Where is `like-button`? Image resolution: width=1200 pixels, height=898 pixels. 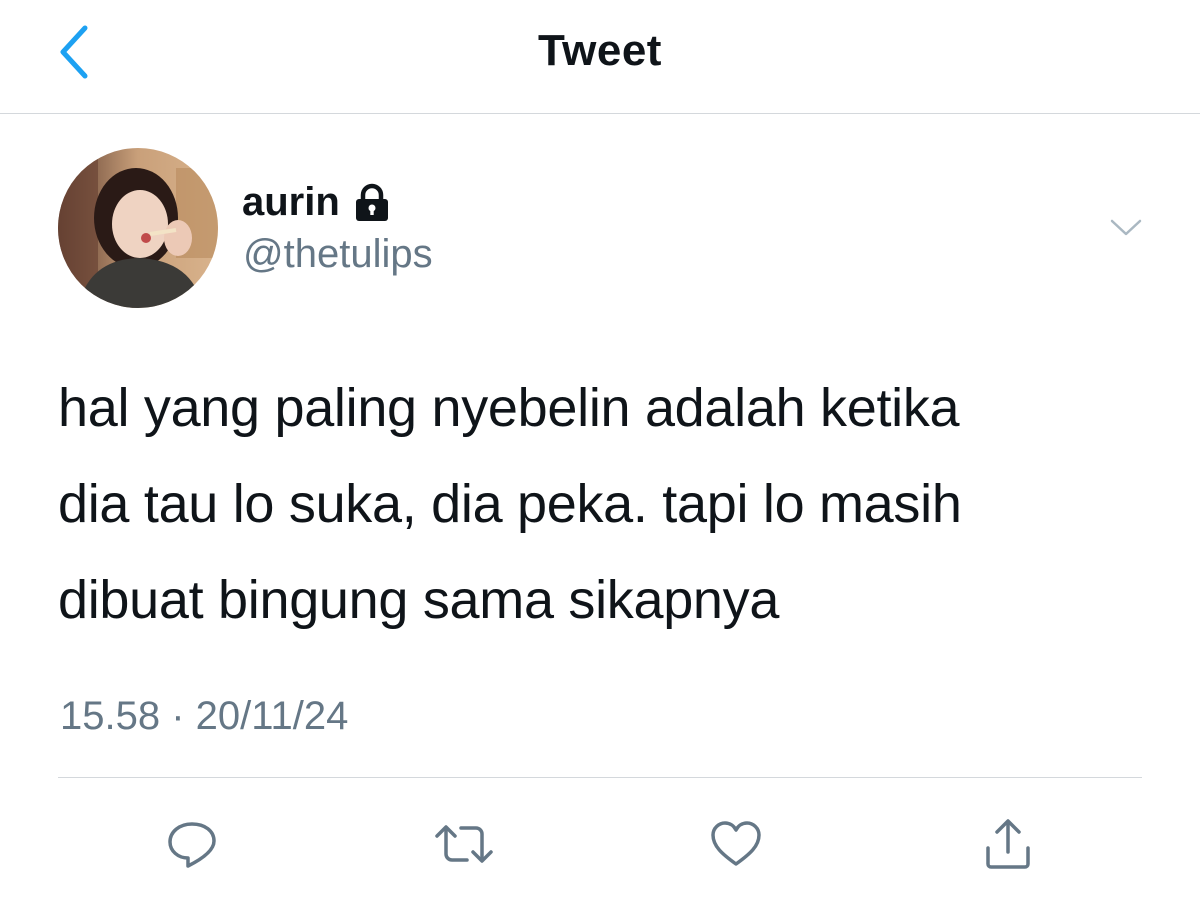
like-button is located at coordinates (736, 844).